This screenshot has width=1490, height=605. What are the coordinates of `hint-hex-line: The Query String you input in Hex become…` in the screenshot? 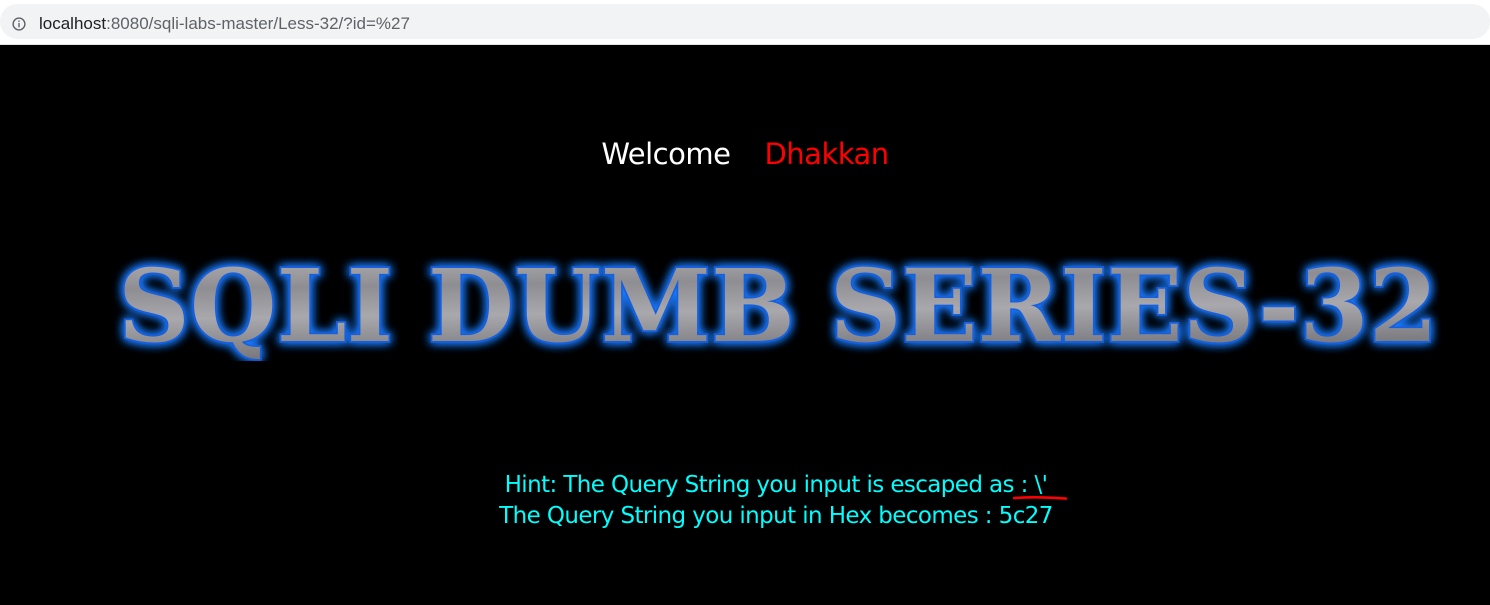 It's located at (776, 516).